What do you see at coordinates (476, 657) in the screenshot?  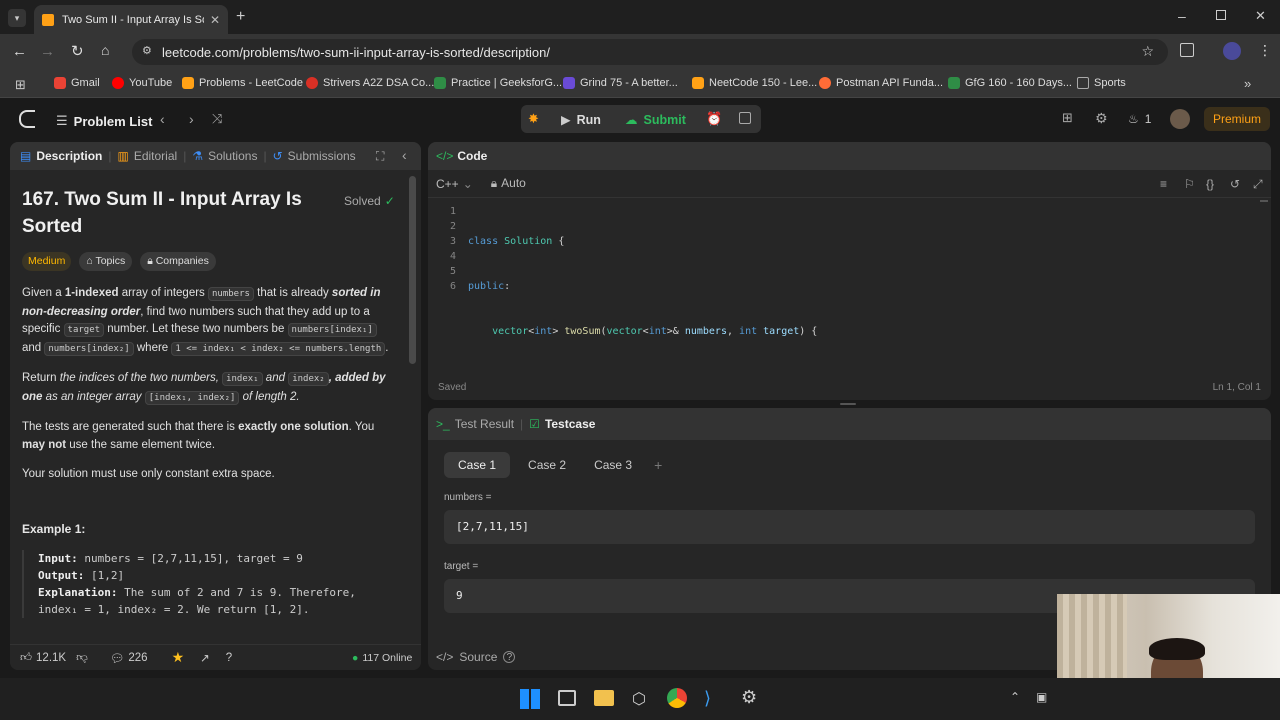 I see `source-link: </> Source?` at bounding box center [476, 657].